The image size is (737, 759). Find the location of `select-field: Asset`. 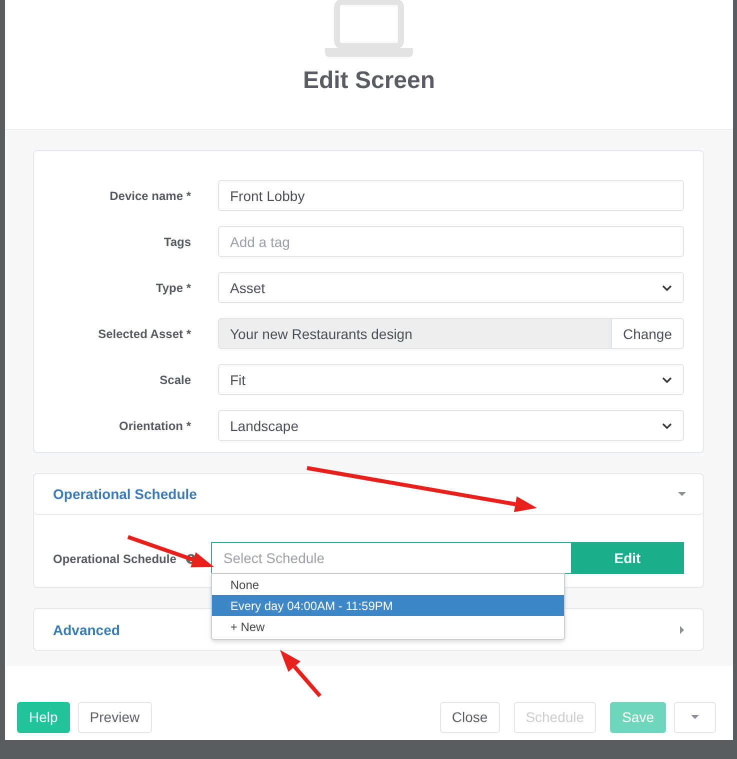

select-field: Asset is located at coordinates (451, 287).